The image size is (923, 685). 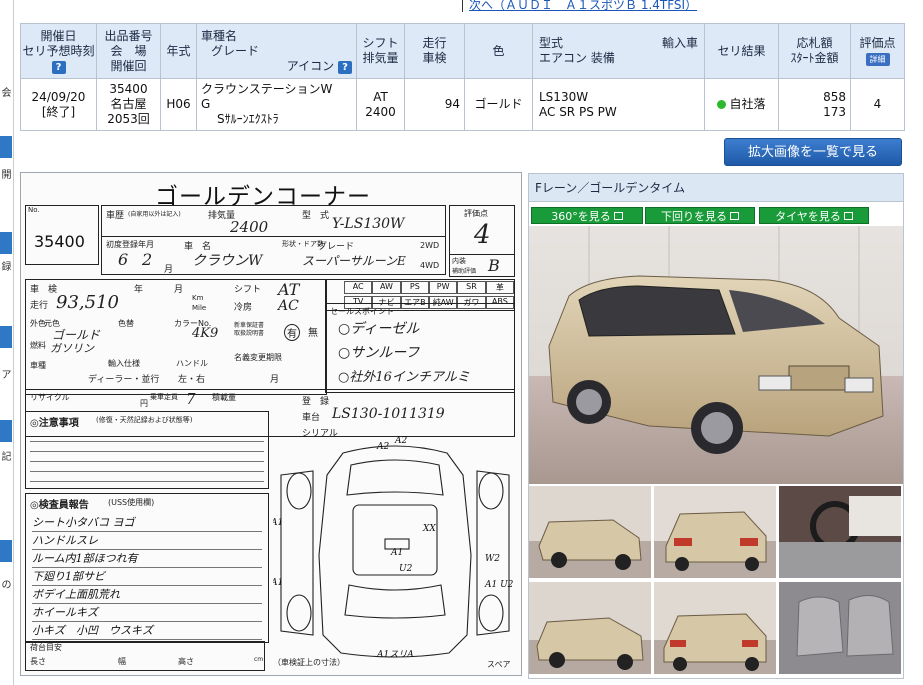 I want to click on sheet-label: 燃料, so click(x=38, y=345).